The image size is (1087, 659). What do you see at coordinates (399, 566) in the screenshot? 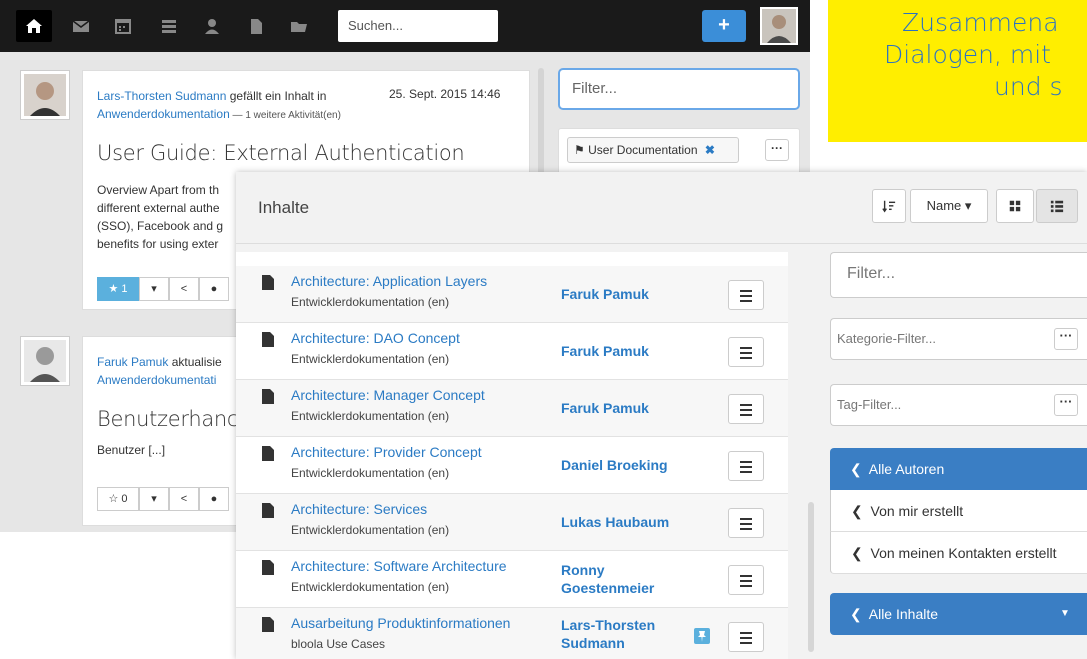
I see `content-title: Architecture: Software Architecture` at bounding box center [399, 566].